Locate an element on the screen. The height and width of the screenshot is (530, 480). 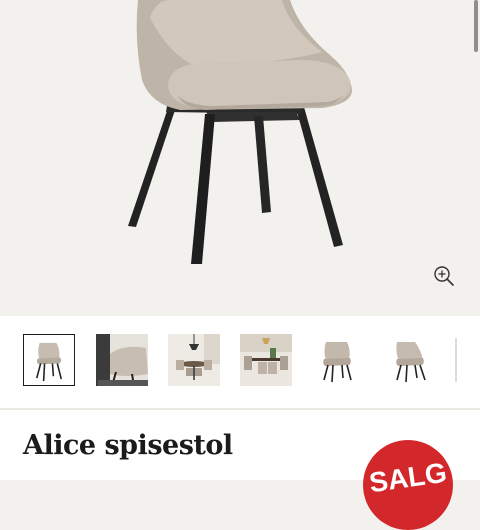
page-scrollbar is located at coordinates (476, 26).